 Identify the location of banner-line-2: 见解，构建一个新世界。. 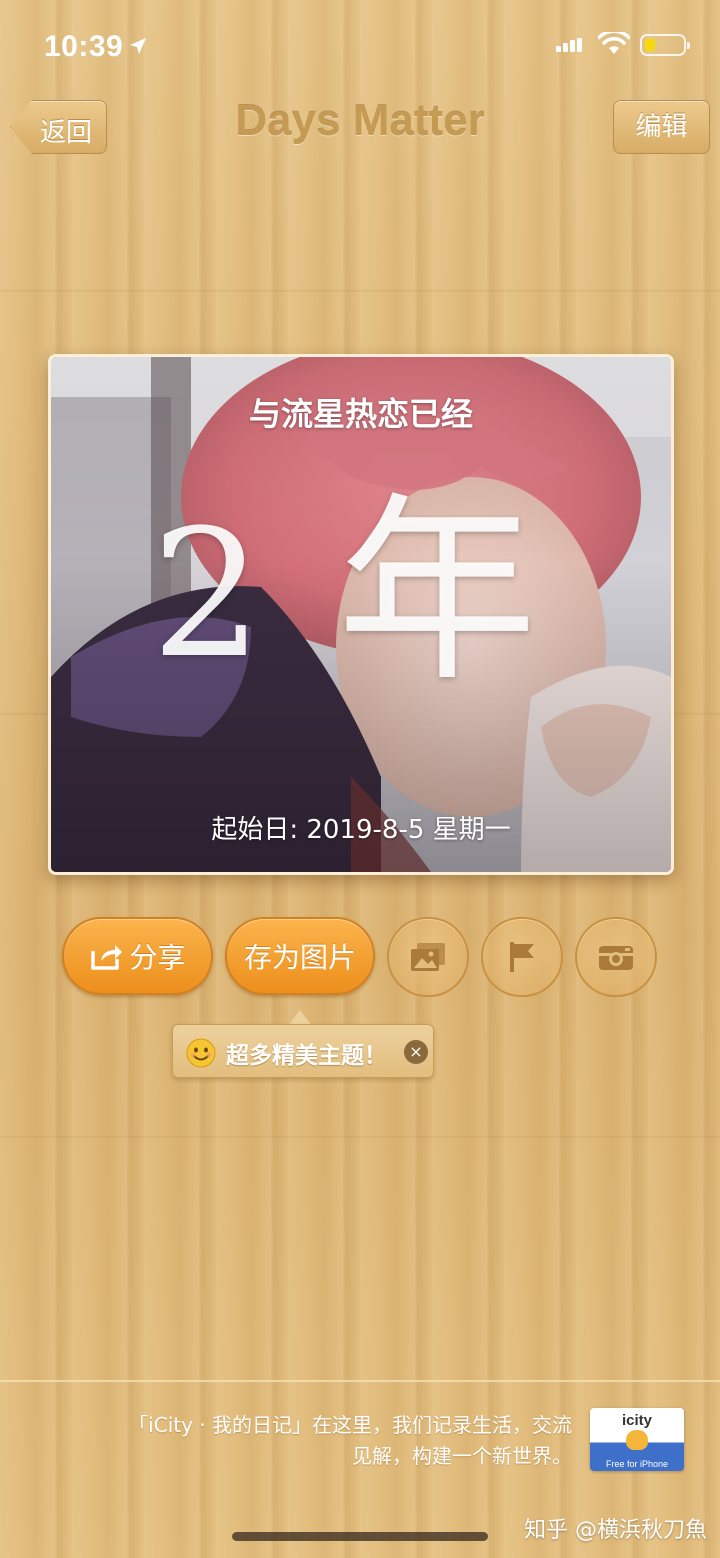
(462, 1456).